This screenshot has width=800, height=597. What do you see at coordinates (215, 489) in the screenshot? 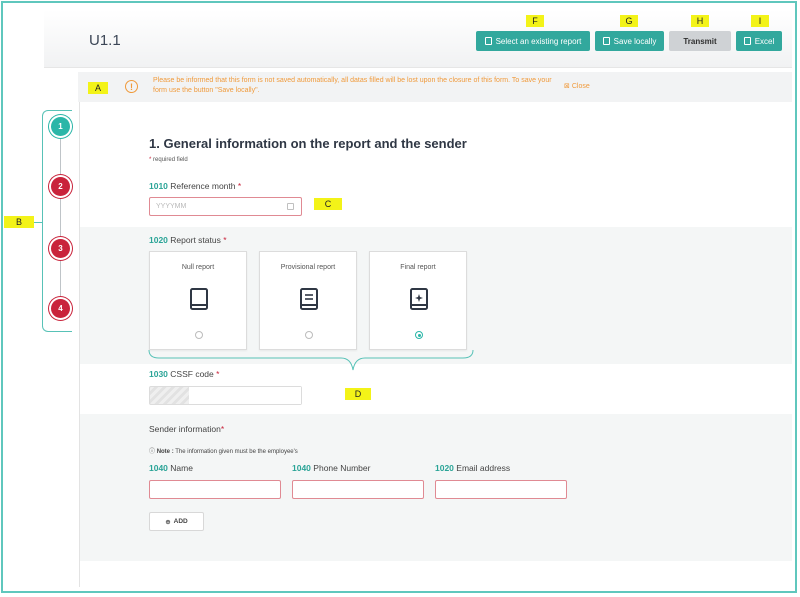
I see `sender-name-input` at bounding box center [215, 489].